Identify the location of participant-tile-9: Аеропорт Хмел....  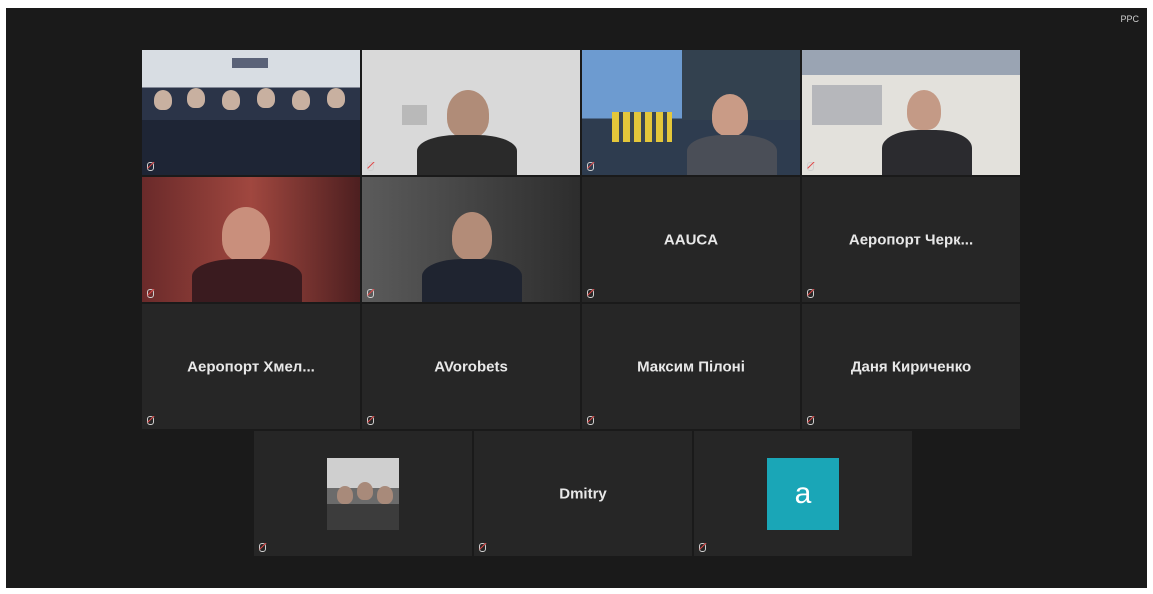
(251, 366).